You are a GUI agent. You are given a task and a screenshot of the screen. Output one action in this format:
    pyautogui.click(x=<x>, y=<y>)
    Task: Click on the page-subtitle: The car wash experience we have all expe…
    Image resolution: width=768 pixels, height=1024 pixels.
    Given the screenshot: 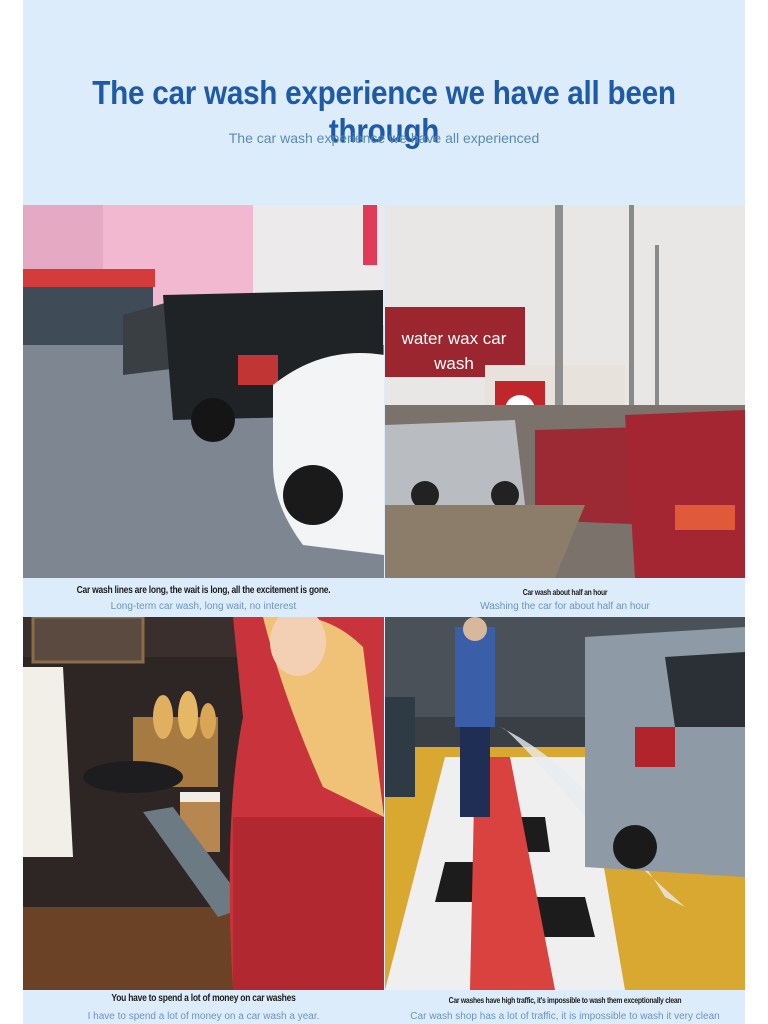 What is the action you would take?
    pyautogui.click(x=384, y=138)
    